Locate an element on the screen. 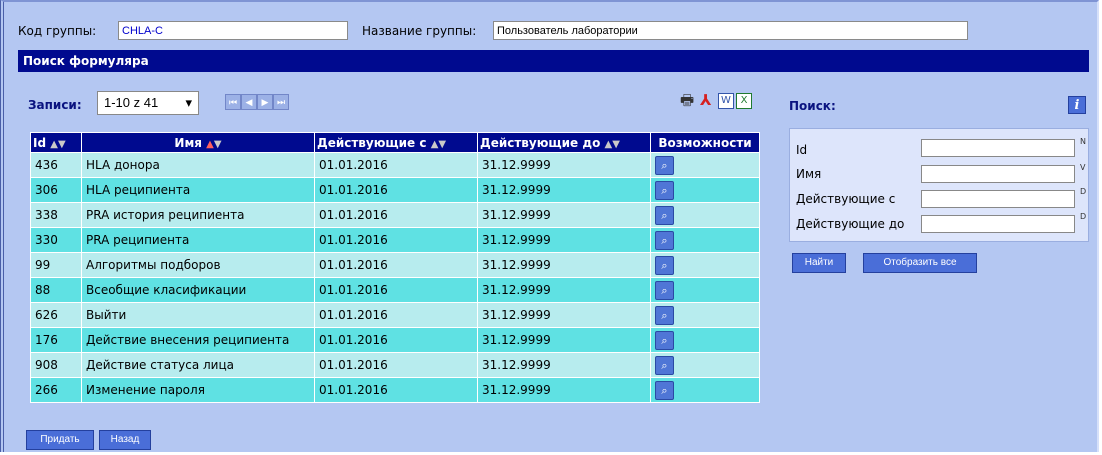 This screenshot has height=455, width=1102. column-header-valid-from: Действующие с ▲▼ is located at coordinates (396, 142).